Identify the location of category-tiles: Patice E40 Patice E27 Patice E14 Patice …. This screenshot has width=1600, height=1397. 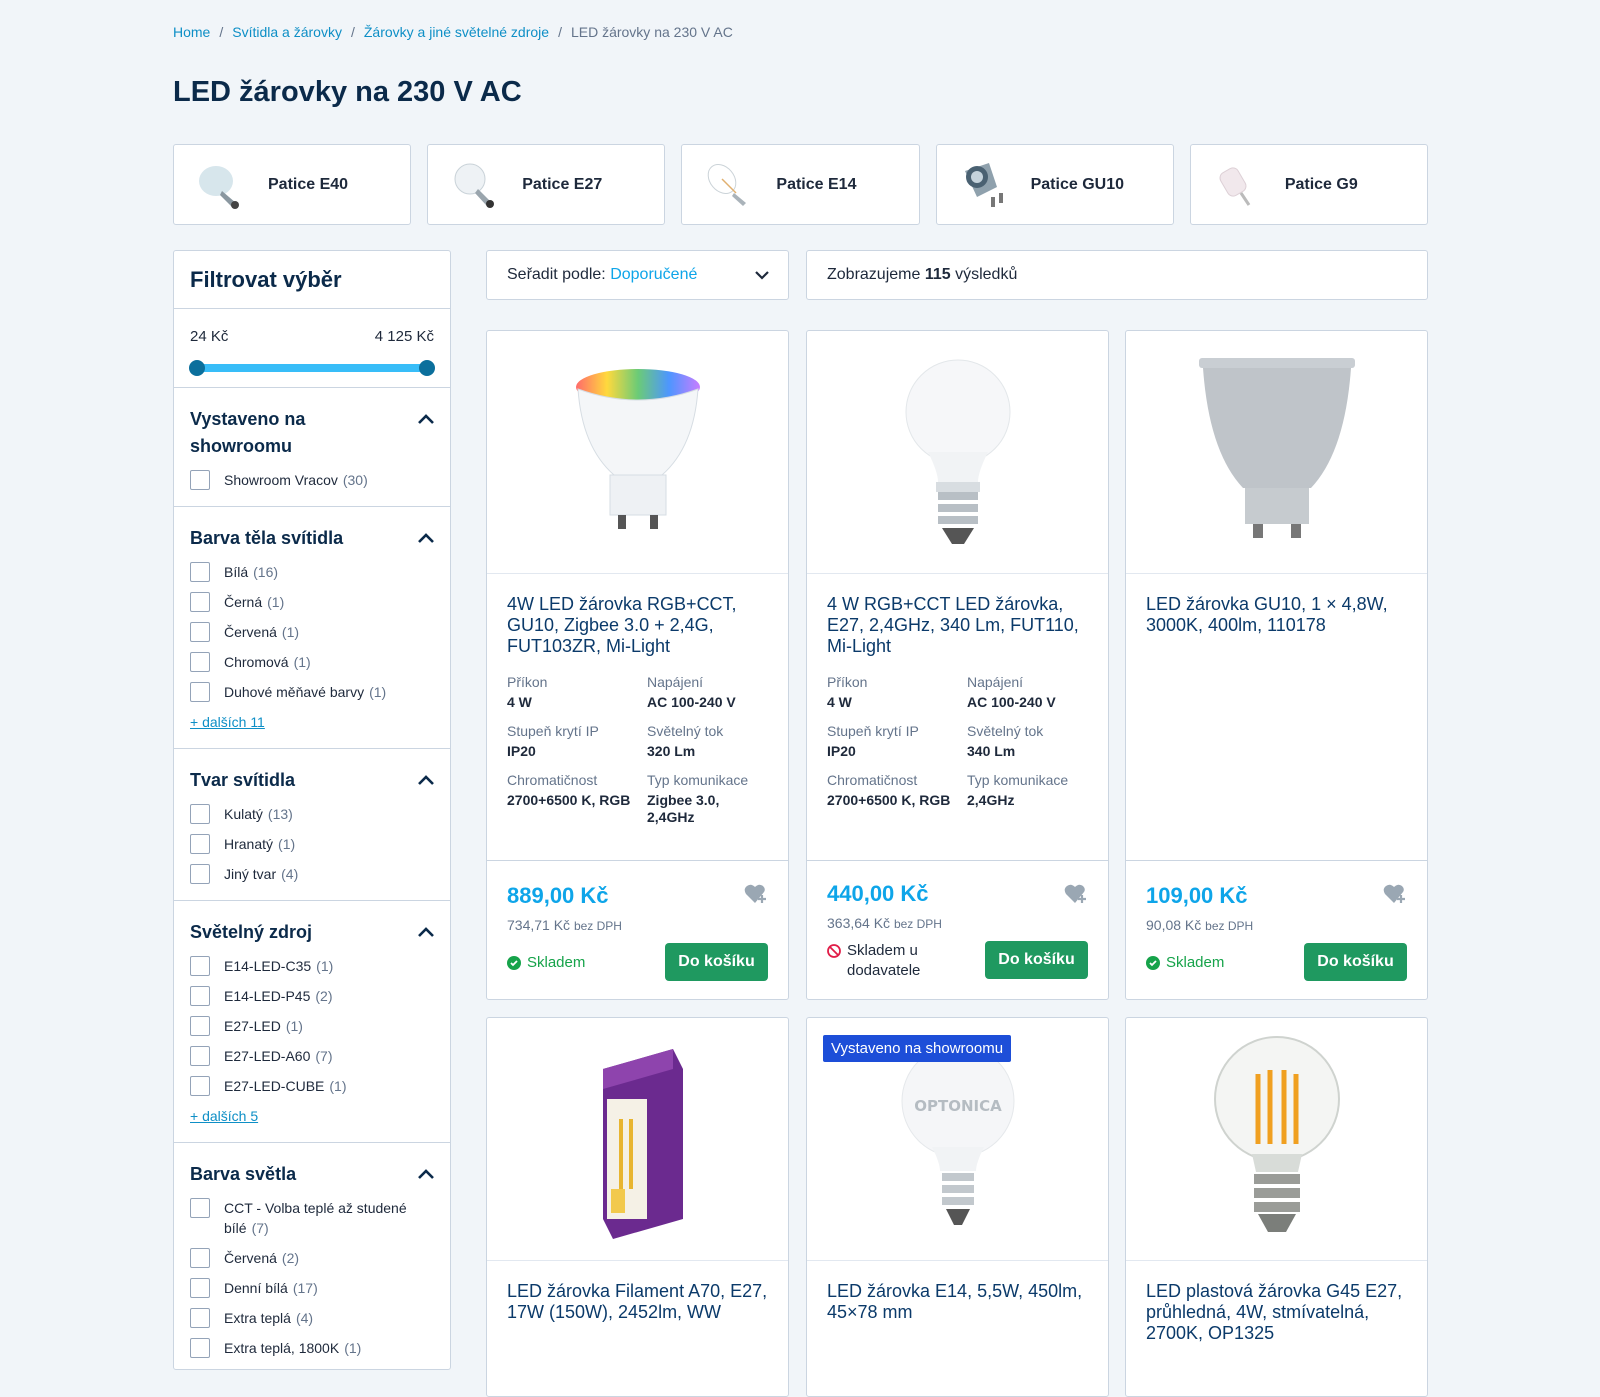
(801, 184).